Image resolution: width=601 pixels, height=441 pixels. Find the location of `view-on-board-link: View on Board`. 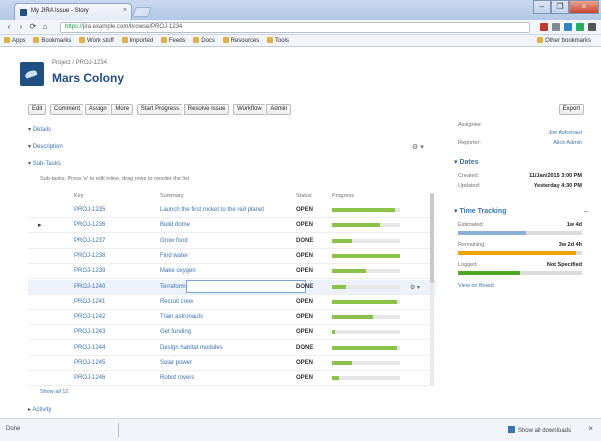

view-on-board-link: View on Board is located at coordinates (476, 286).